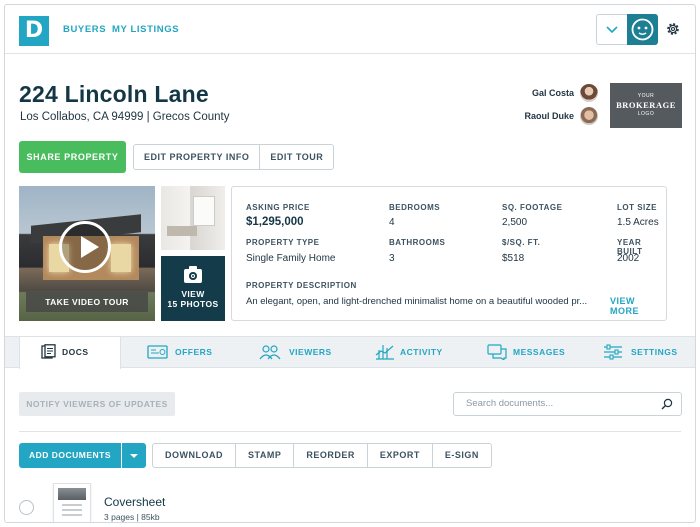 This screenshot has height=527, width=700. I want to click on reorder-button: REORDER, so click(331, 455).